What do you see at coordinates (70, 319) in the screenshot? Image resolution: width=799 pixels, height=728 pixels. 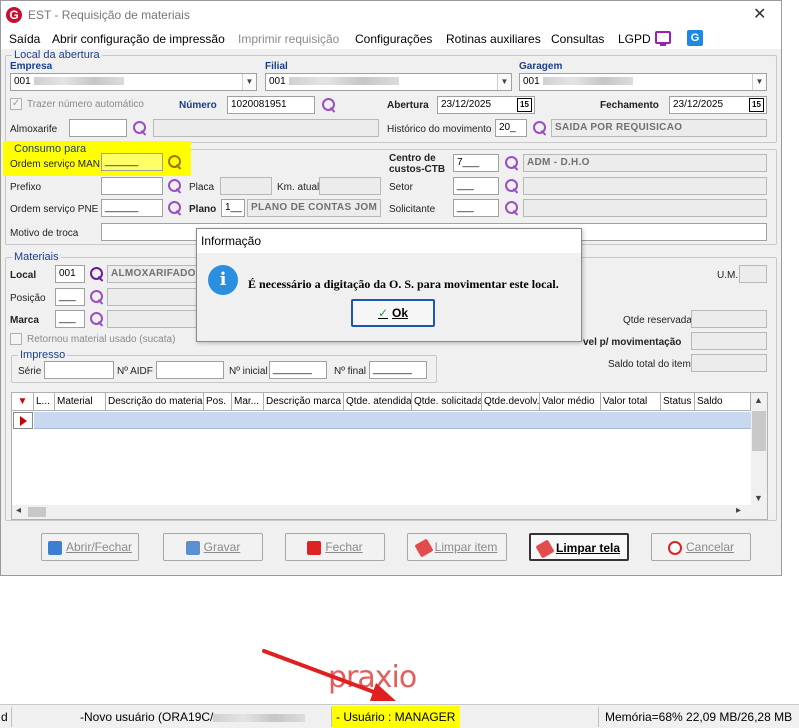 I see `marca-input: ___` at bounding box center [70, 319].